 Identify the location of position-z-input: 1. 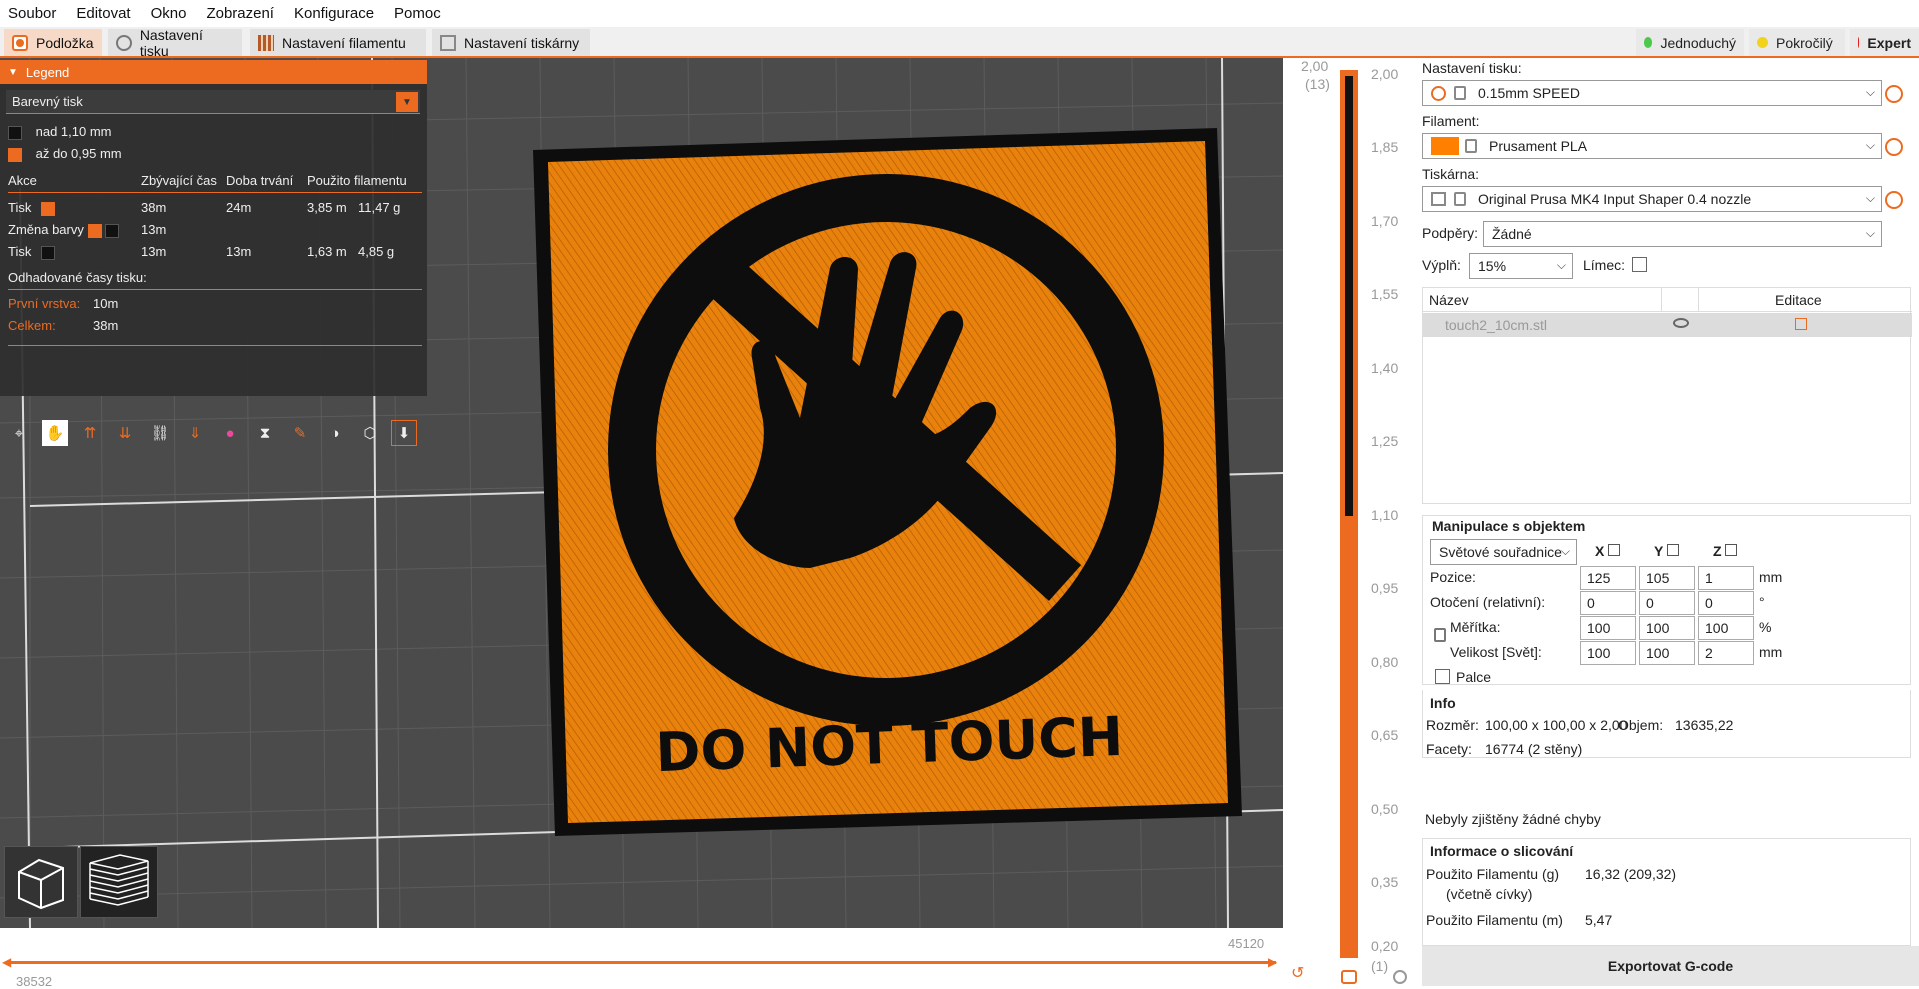
(1726, 578).